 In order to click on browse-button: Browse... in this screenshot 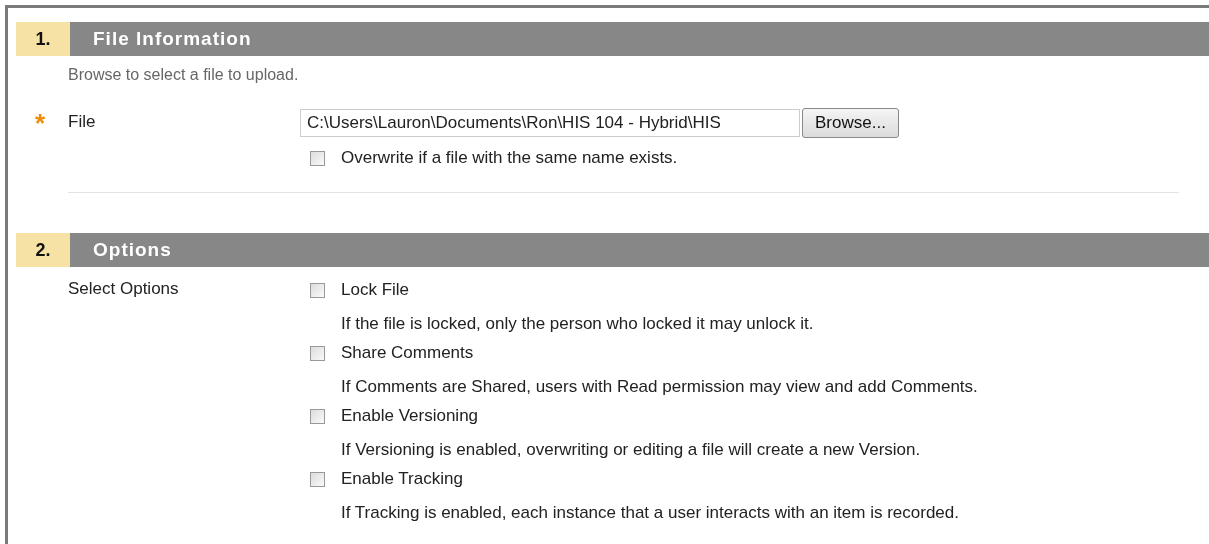, I will do `click(850, 123)`.